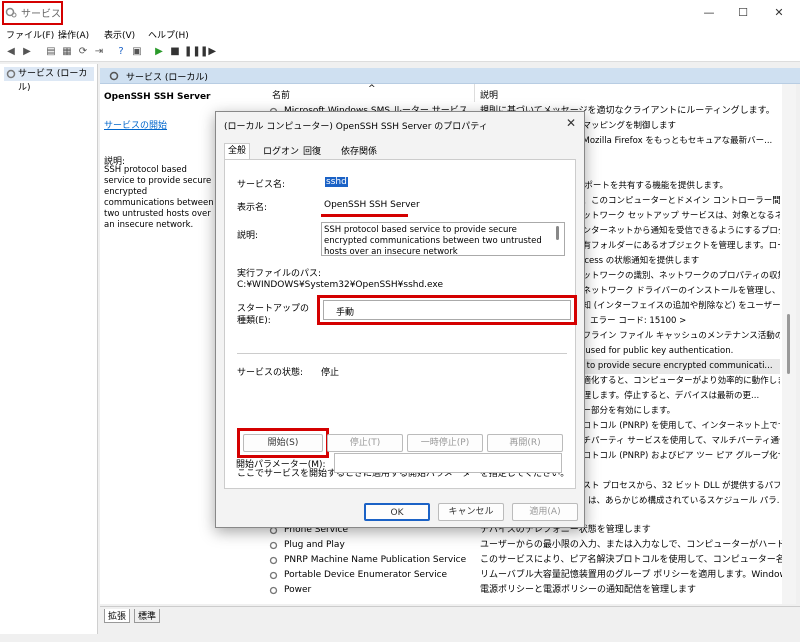 This screenshot has width=800, height=642. What do you see at coordinates (372, 89) in the screenshot?
I see `sort-indicator: ^` at bounding box center [372, 89].